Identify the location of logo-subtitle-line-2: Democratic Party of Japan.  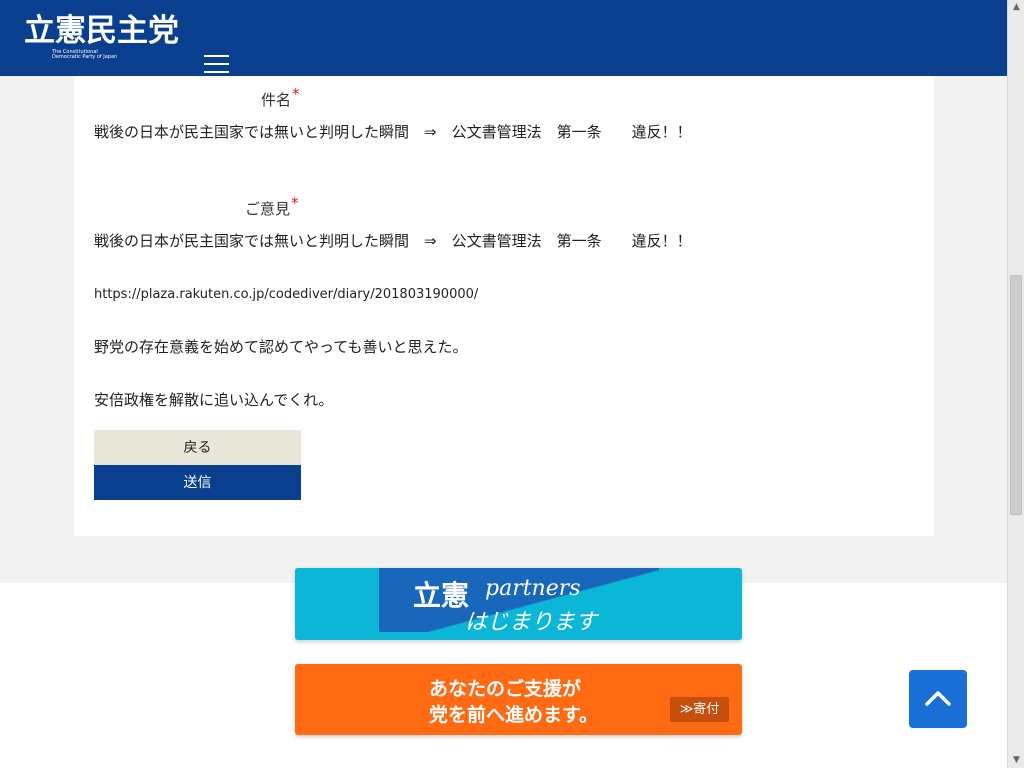
(85, 57).